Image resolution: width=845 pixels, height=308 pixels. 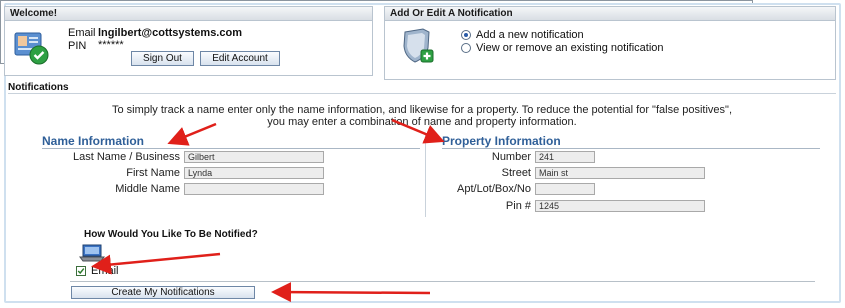 I want to click on notifications-divider, so click(x=422, y=93).